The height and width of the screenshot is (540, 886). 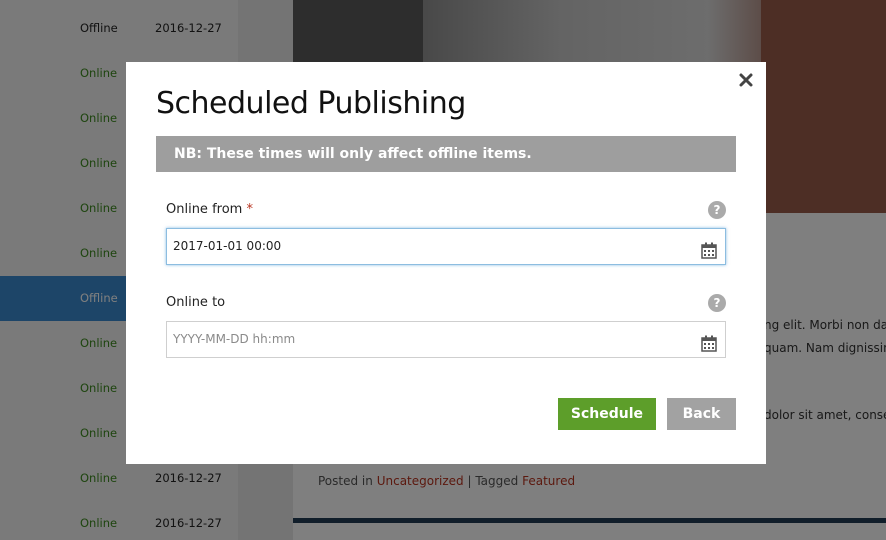 What do you see at coordinates (701, 414) in the screenshot?
I see `back-button: Back` at bounding box center [701, 414].